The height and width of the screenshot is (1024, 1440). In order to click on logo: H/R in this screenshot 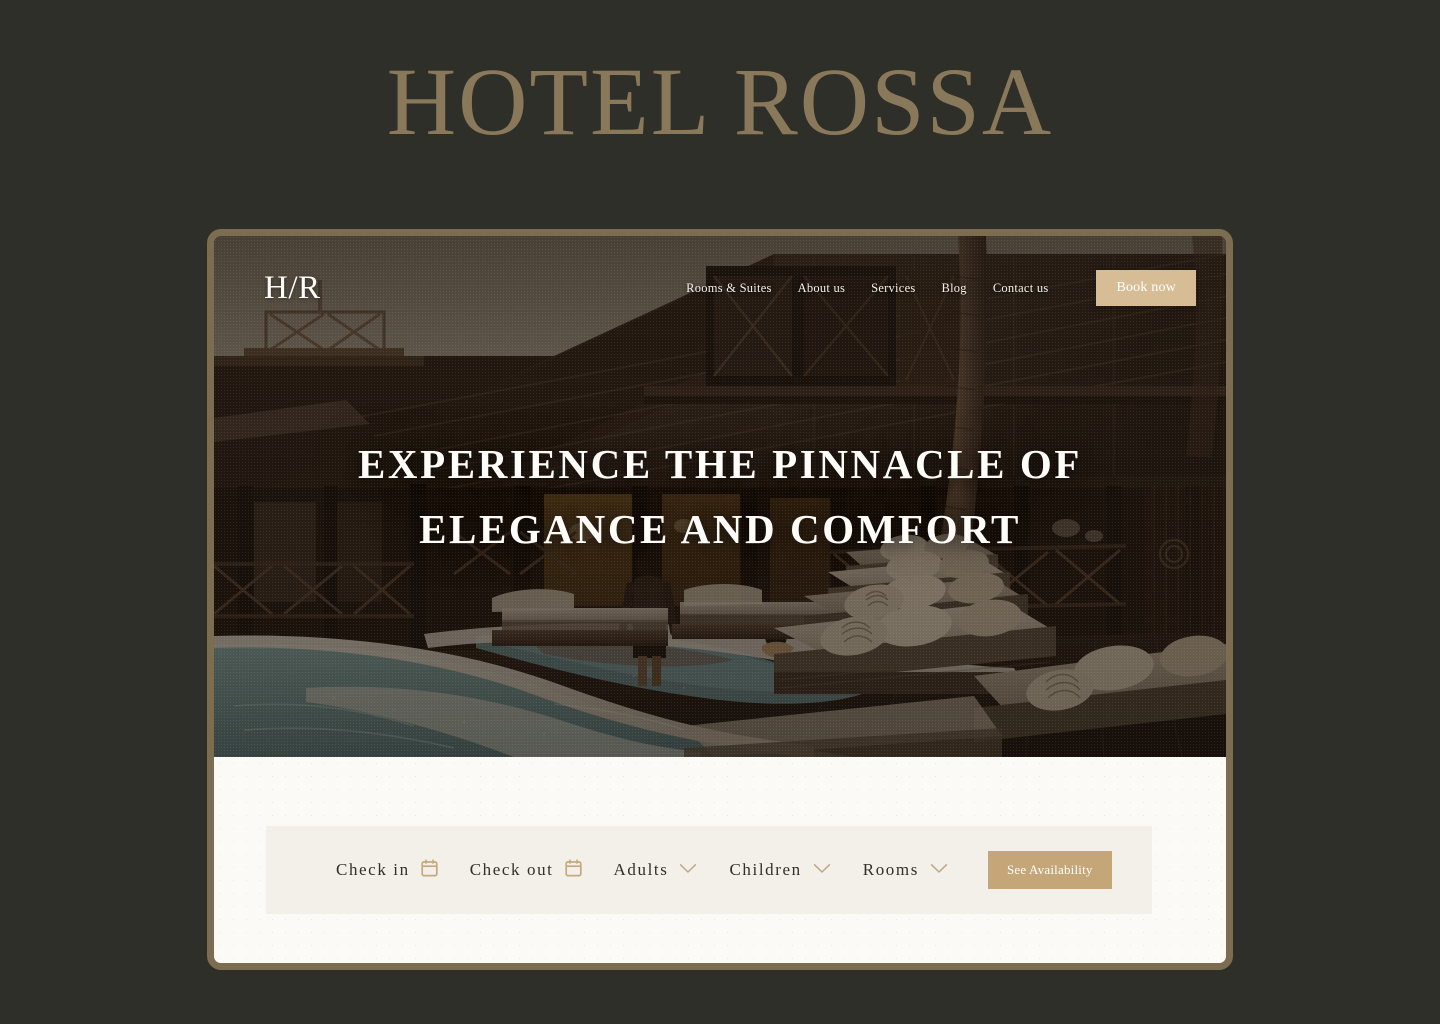, I will do `click(292, 288)`.